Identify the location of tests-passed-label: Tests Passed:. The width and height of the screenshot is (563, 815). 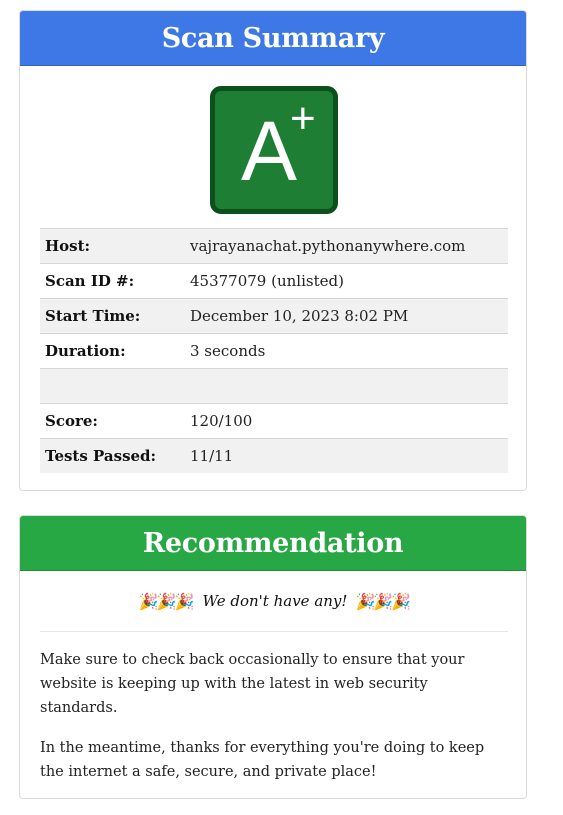
(112, 455).